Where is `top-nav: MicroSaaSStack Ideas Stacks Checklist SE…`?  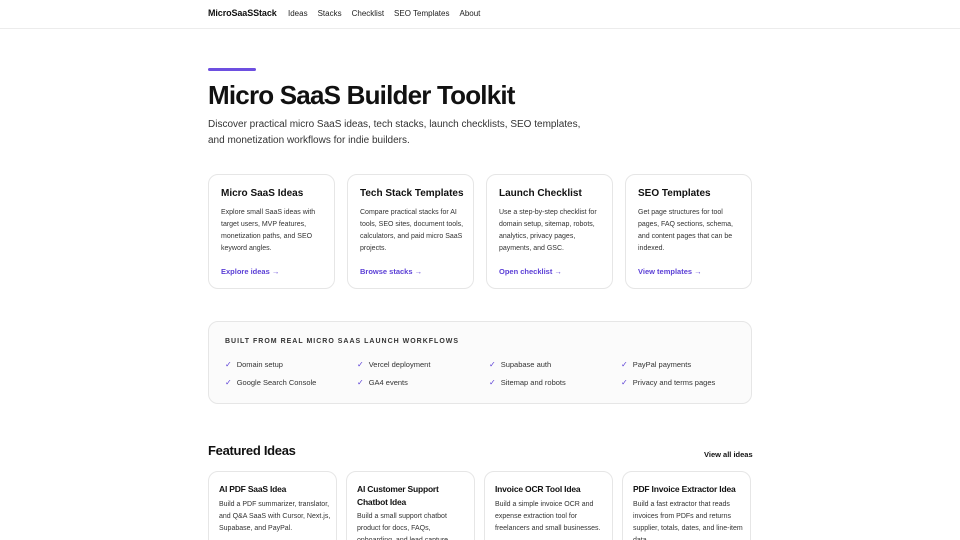
top-nav: MicroSaaSStack Ideas Stacks Checklist SE… is located at coordinates (480, 14).